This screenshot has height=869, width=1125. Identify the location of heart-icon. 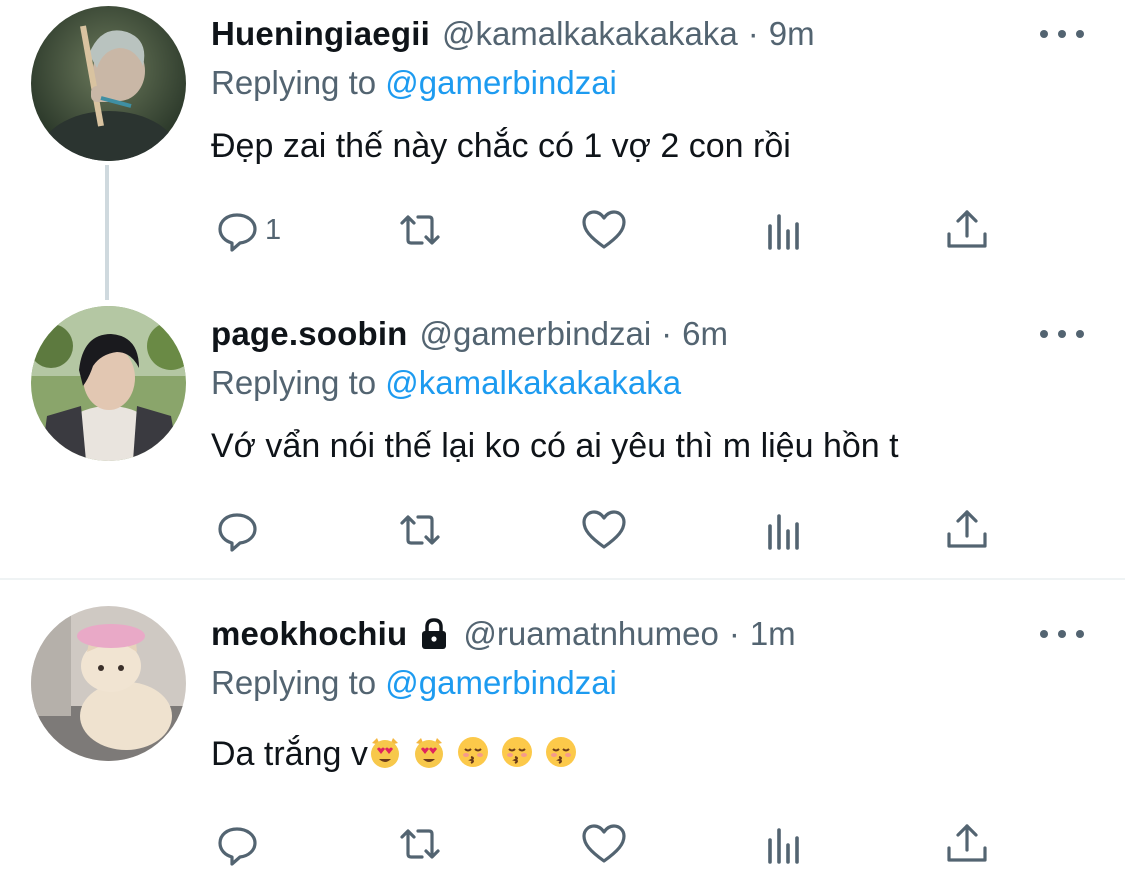
(604, 844).